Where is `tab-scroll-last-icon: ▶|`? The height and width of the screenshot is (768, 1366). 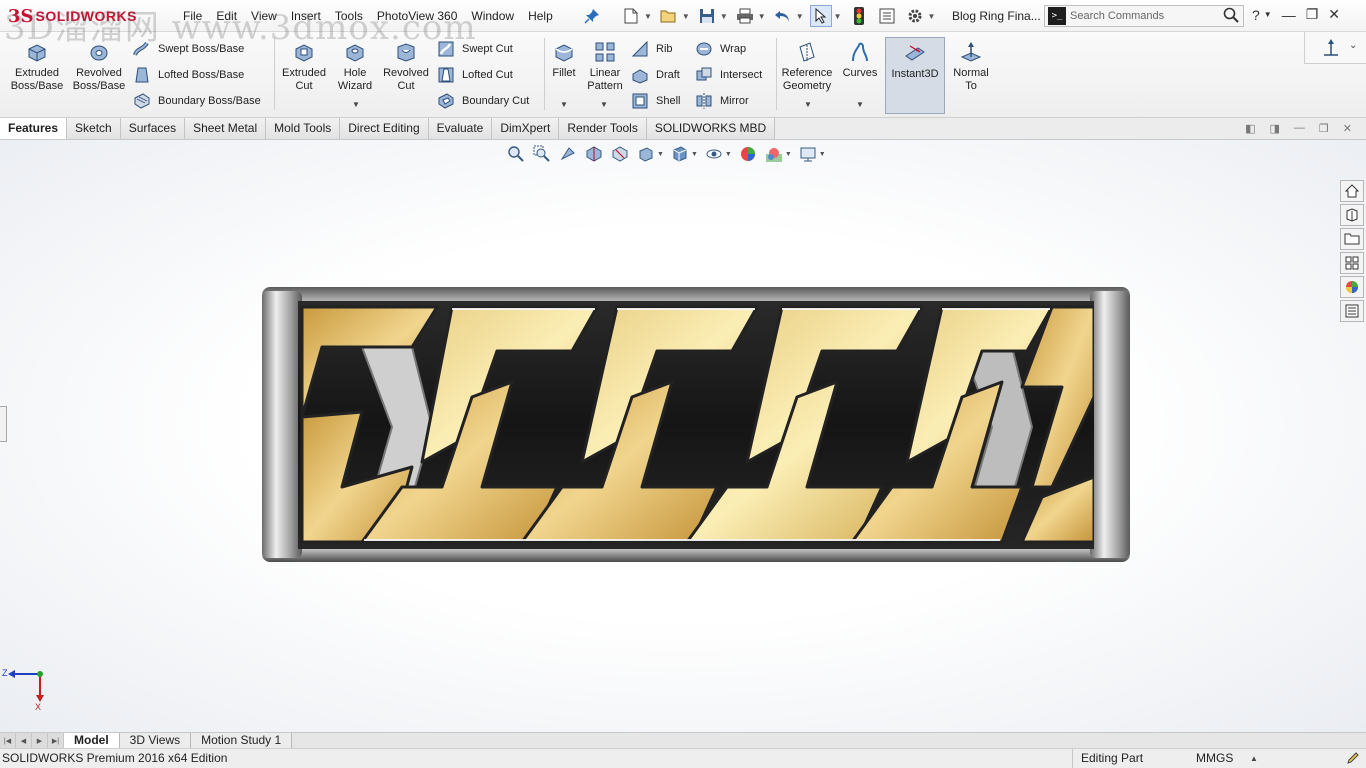
tab-scroll-last-icon: ▶| is located at coordinates (56, 740).